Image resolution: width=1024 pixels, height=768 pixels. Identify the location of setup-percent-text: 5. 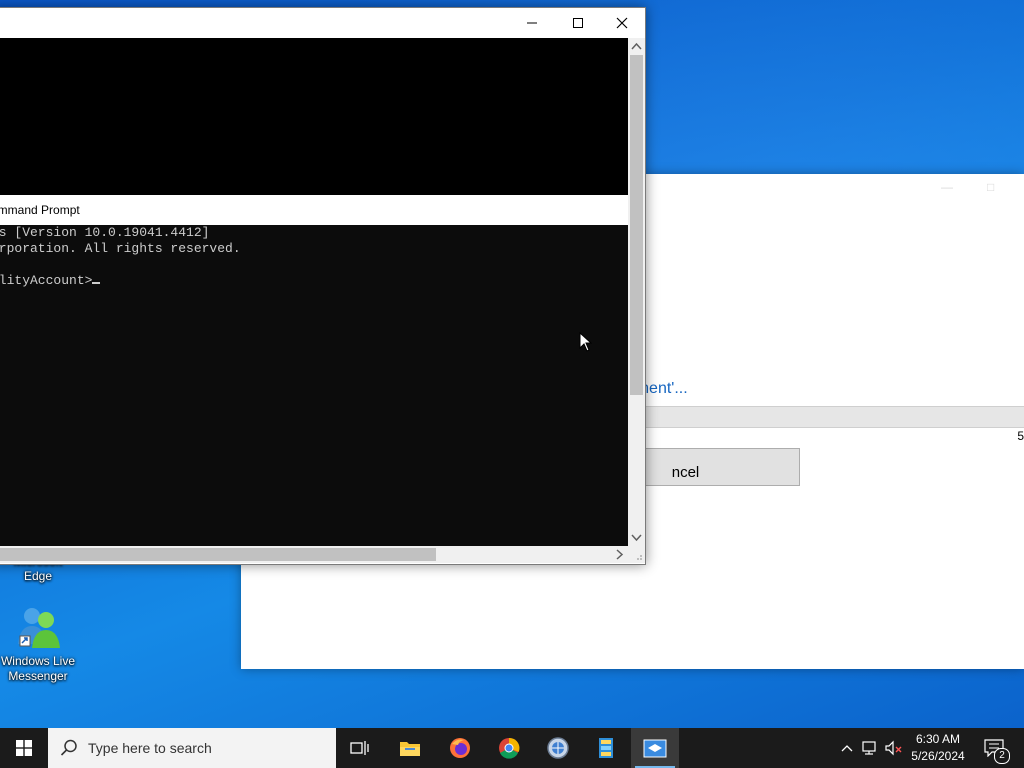
(1020, 436).